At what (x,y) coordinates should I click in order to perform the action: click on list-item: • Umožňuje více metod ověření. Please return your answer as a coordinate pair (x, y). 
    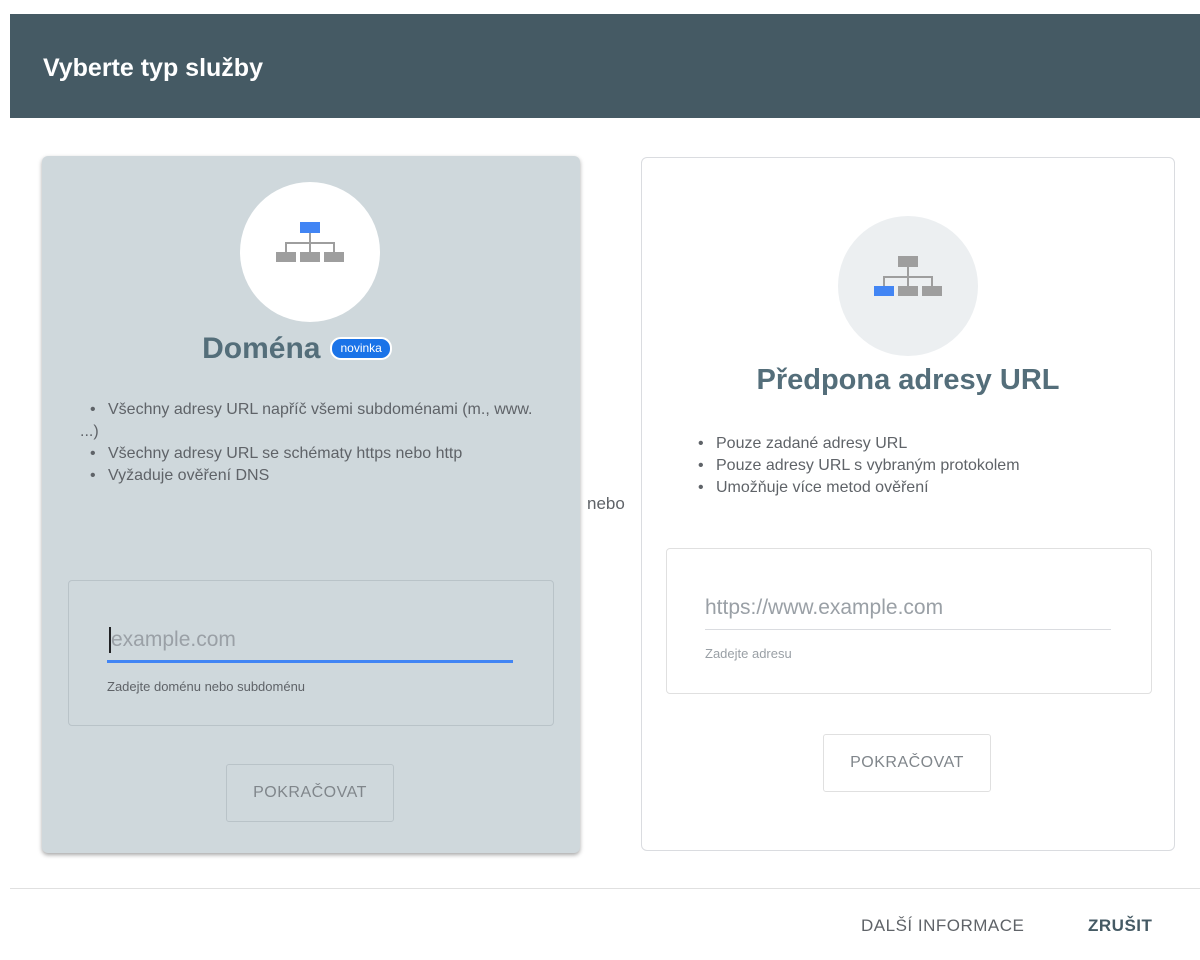
    Looking at the image, I should click on (813, 487).